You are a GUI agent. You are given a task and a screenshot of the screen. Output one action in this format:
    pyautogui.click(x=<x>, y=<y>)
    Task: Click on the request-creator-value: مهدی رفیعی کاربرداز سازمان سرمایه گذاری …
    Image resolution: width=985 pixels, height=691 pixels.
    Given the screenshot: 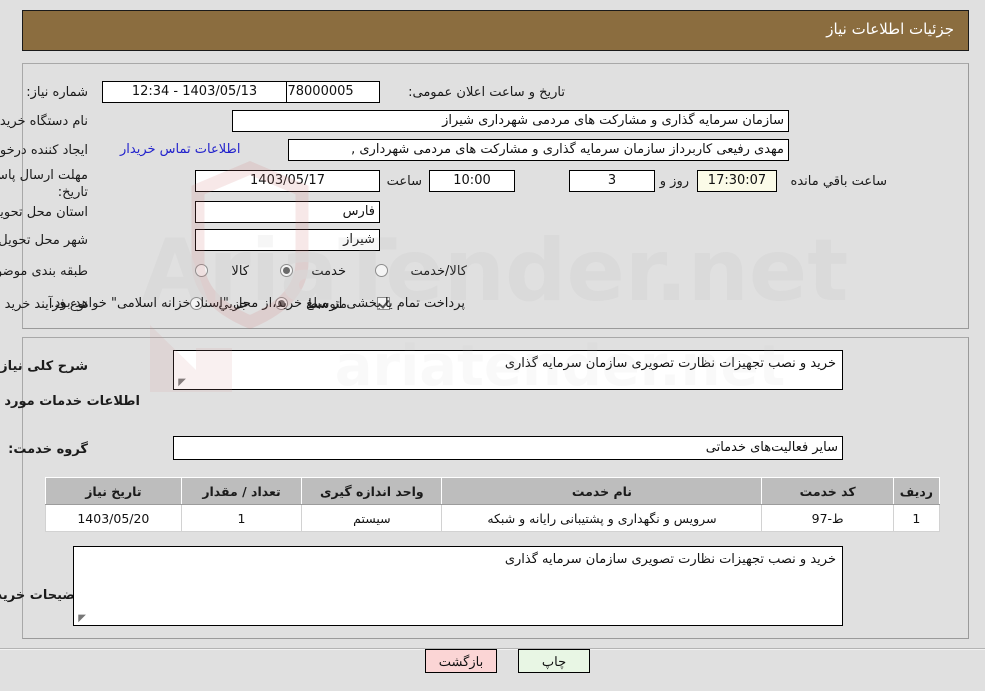 What is the action you would take?
    pyautogui.click(x=538, y=150)
    